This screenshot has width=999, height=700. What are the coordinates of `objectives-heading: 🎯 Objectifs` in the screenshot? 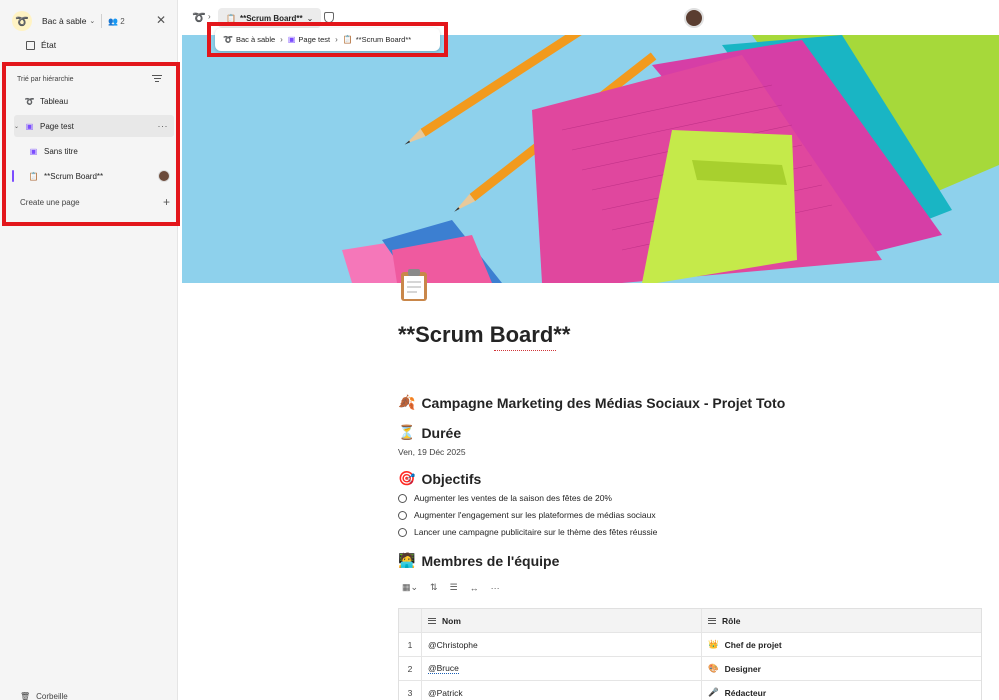 It's located at (439, 478).